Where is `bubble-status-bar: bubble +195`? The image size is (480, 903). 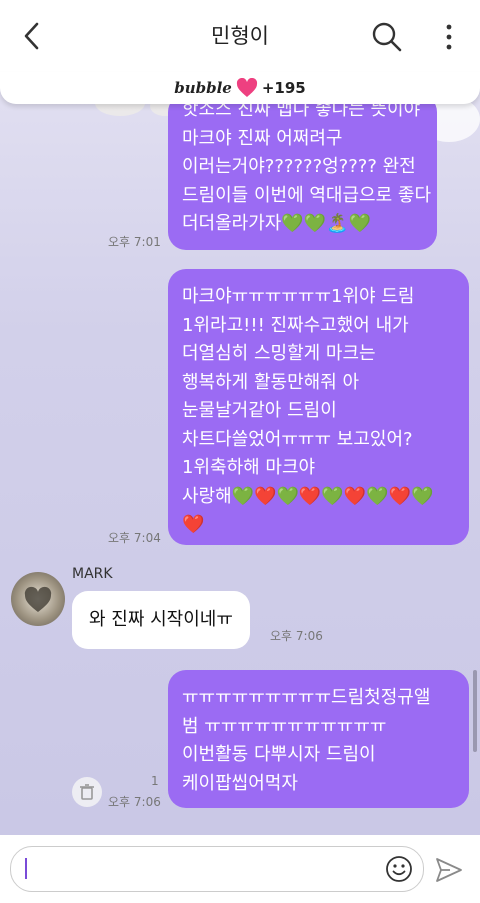 bubble-status-bar: bubble +195 is located at coordinates (240, 88).